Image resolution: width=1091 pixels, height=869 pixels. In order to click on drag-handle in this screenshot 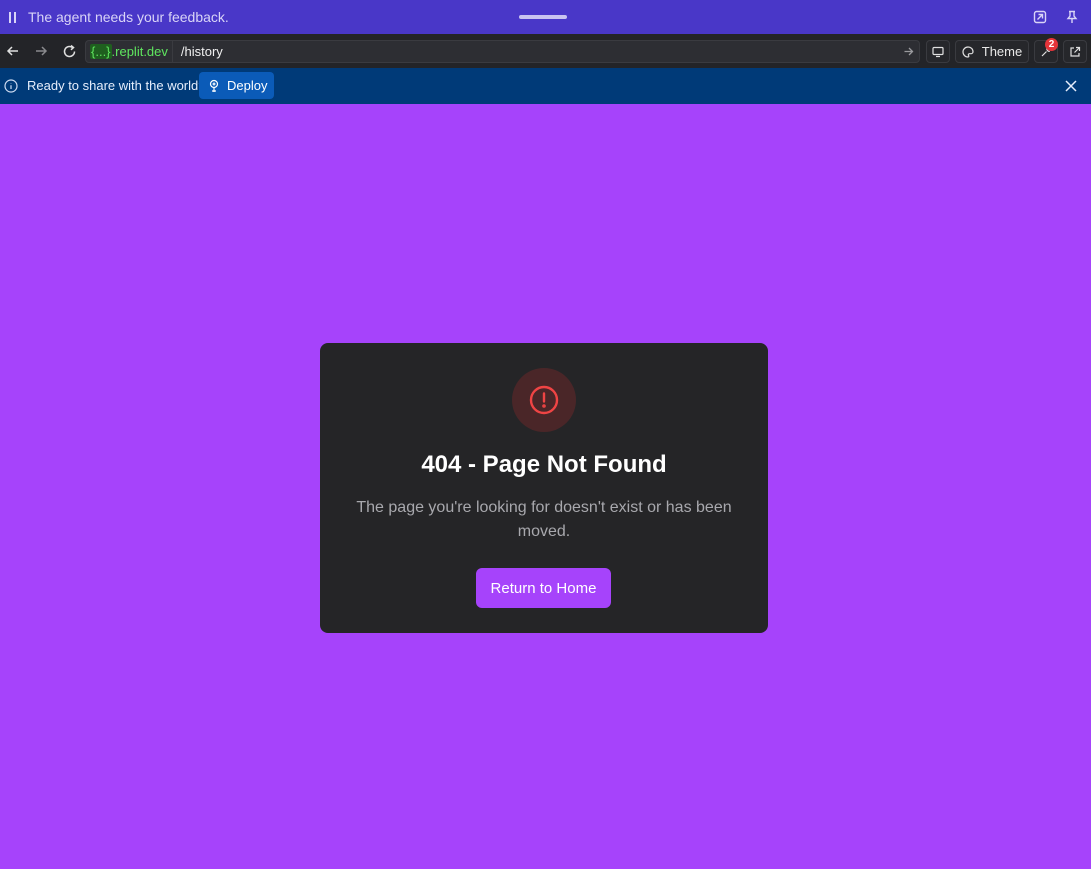, I will do `click(543, 17)`.